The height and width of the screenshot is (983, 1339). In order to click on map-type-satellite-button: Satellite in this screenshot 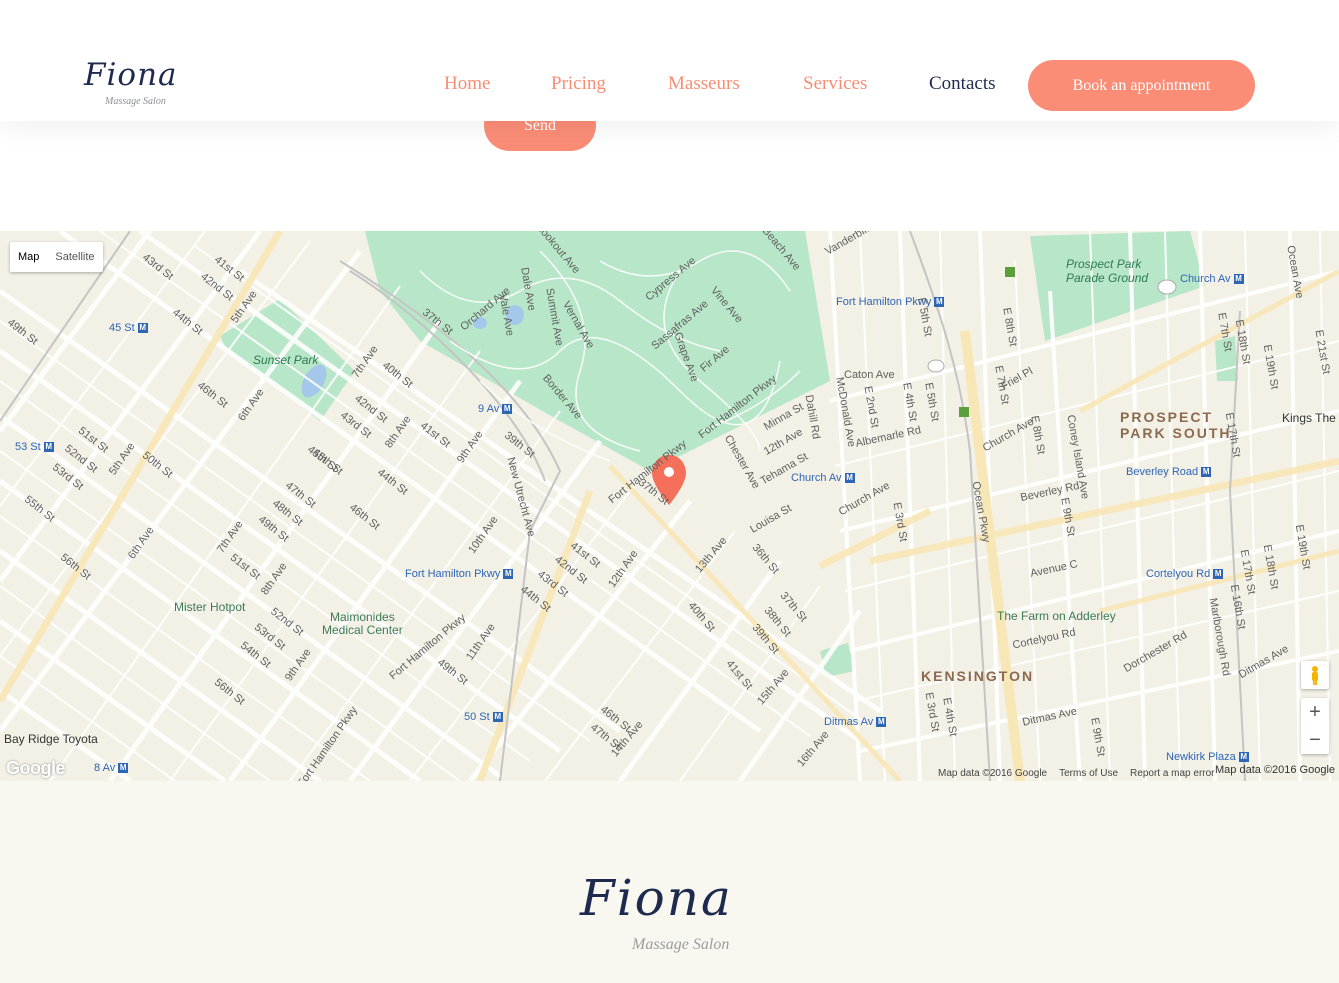, I will do `click(74, 257)`.